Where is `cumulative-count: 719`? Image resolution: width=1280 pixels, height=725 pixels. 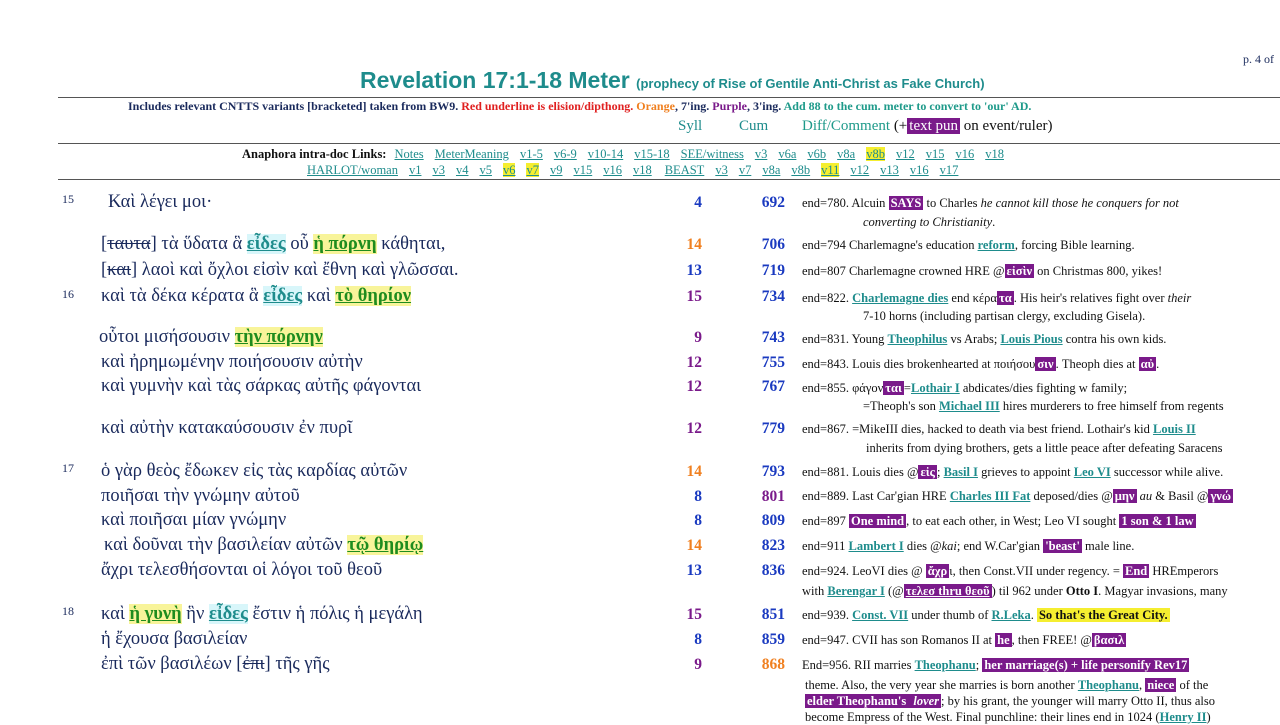
cumulative-count: 719 is located at coordinates (773, 270).